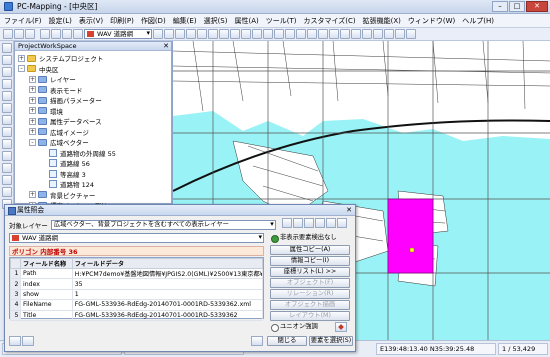 The width and height of the screenshot is (550, 357). What do you see at coordinates (93, 90) in the screenshot?
I see `tree-item: + 表示モード` at bounding box center [93, 90].